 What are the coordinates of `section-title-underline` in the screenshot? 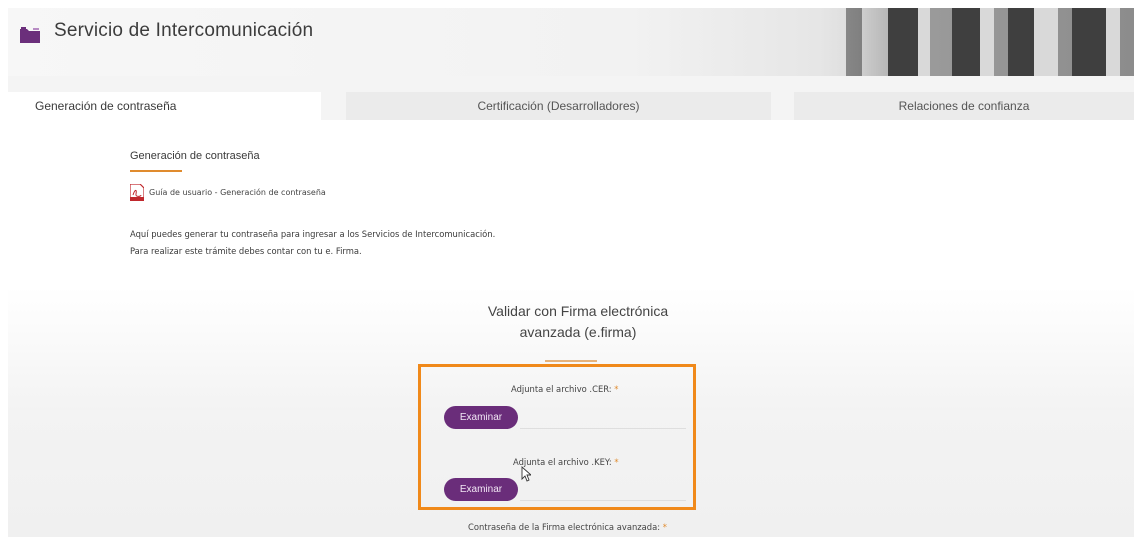 It's located at (156, 171).